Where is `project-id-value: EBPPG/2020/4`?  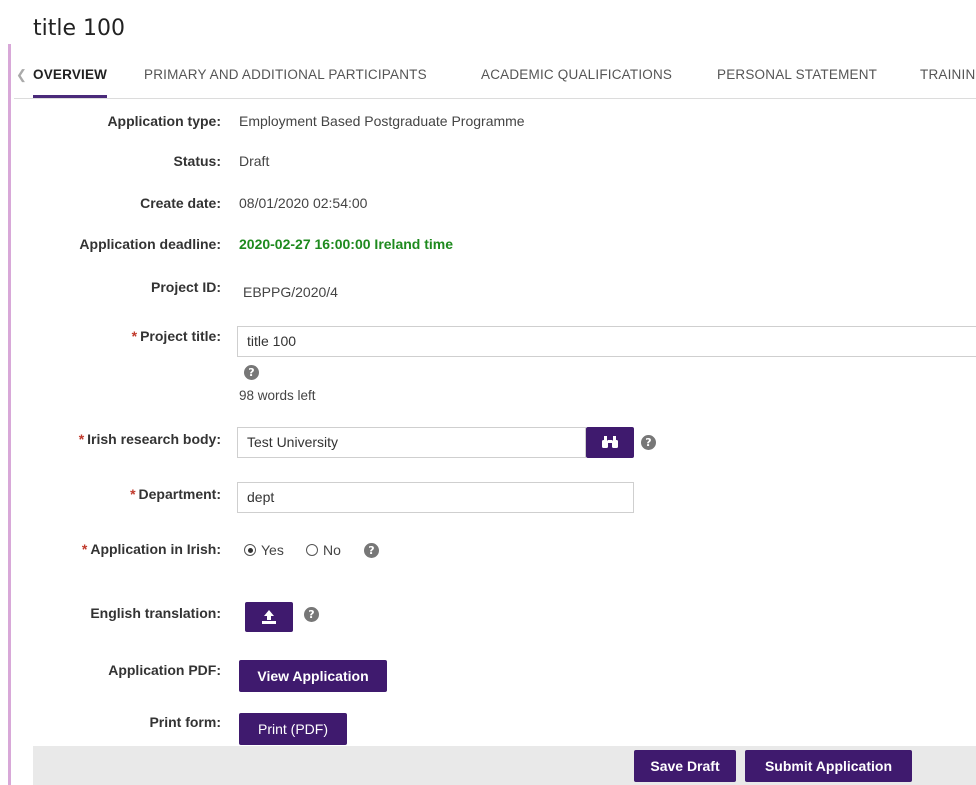 project-id-value: EBPPG/2020/4 is located at coordinates (290, 292).